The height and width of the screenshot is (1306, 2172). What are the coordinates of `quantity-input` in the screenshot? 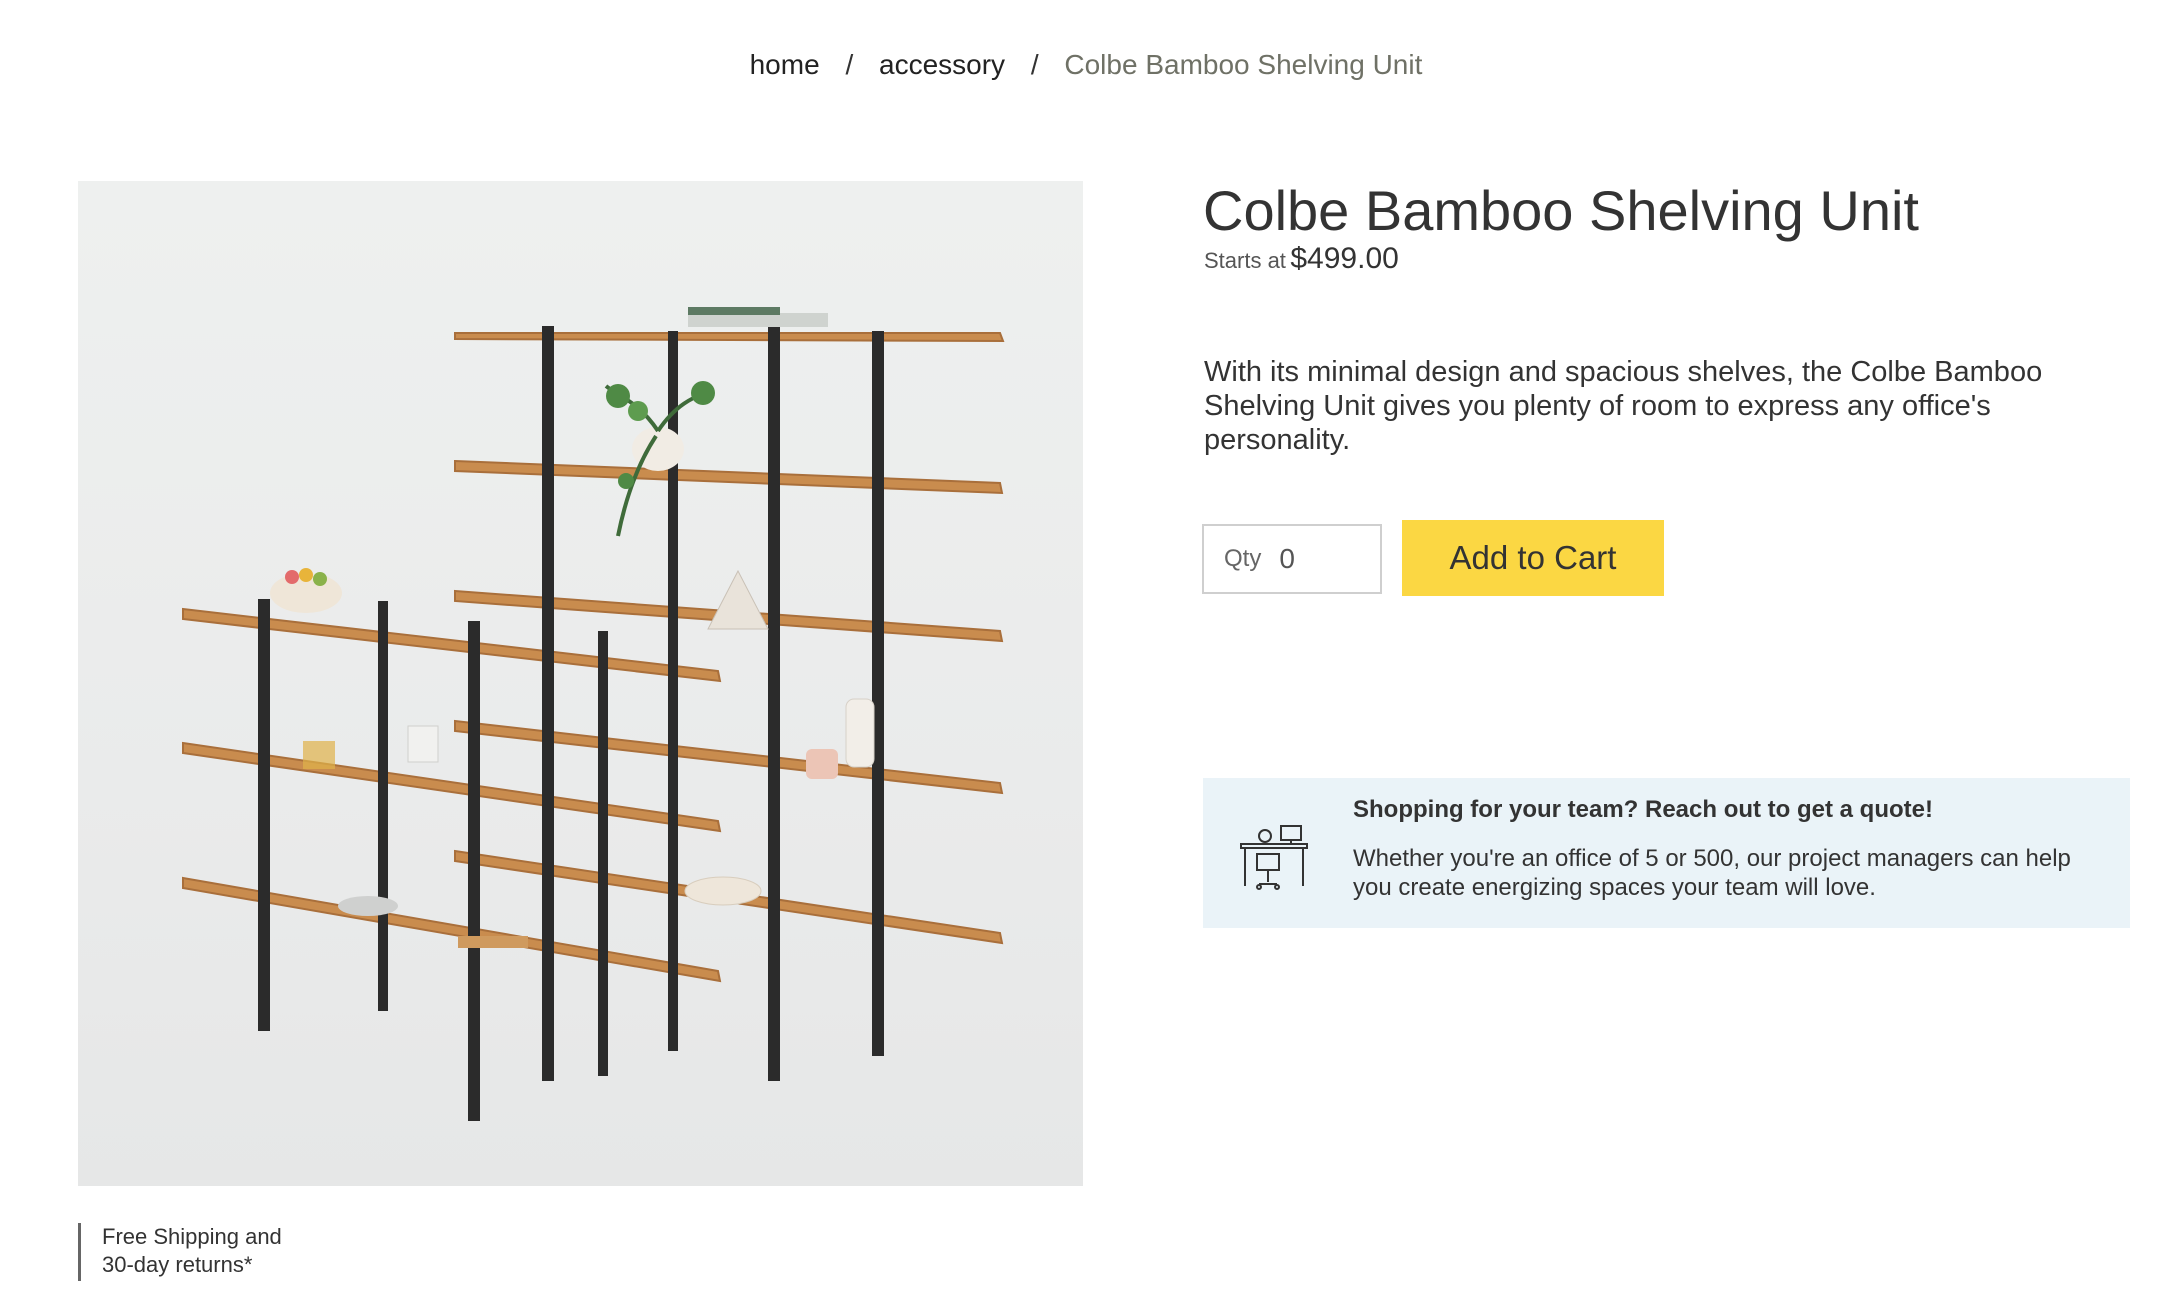 It's located at (1319, 559).